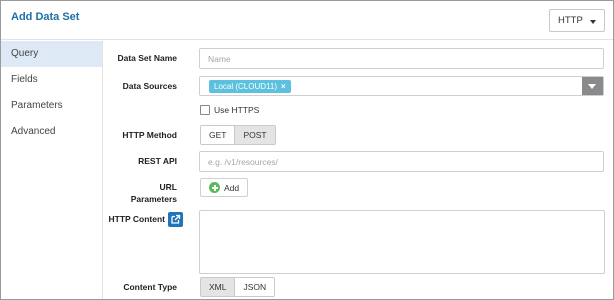  I want to click on dialog-title: Add Data Set, so click(45, 17).